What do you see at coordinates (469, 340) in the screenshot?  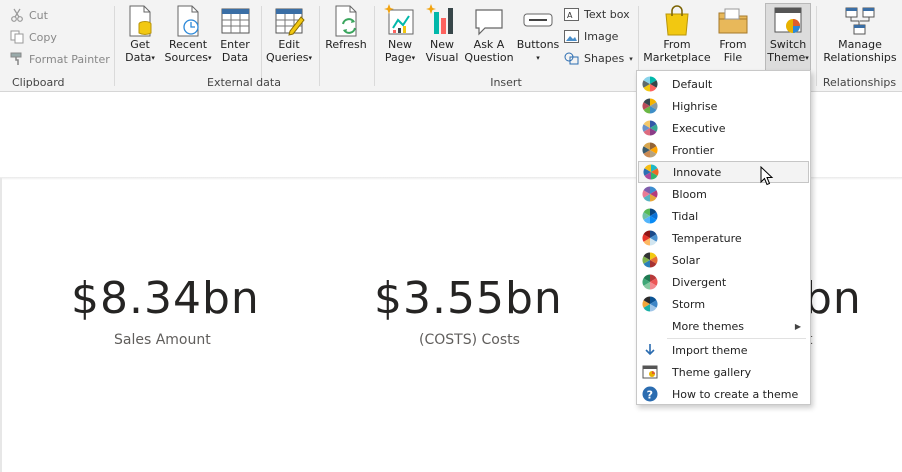 I see `kpi-label: (COSTS) Costs` at bounding box center [469, 340].